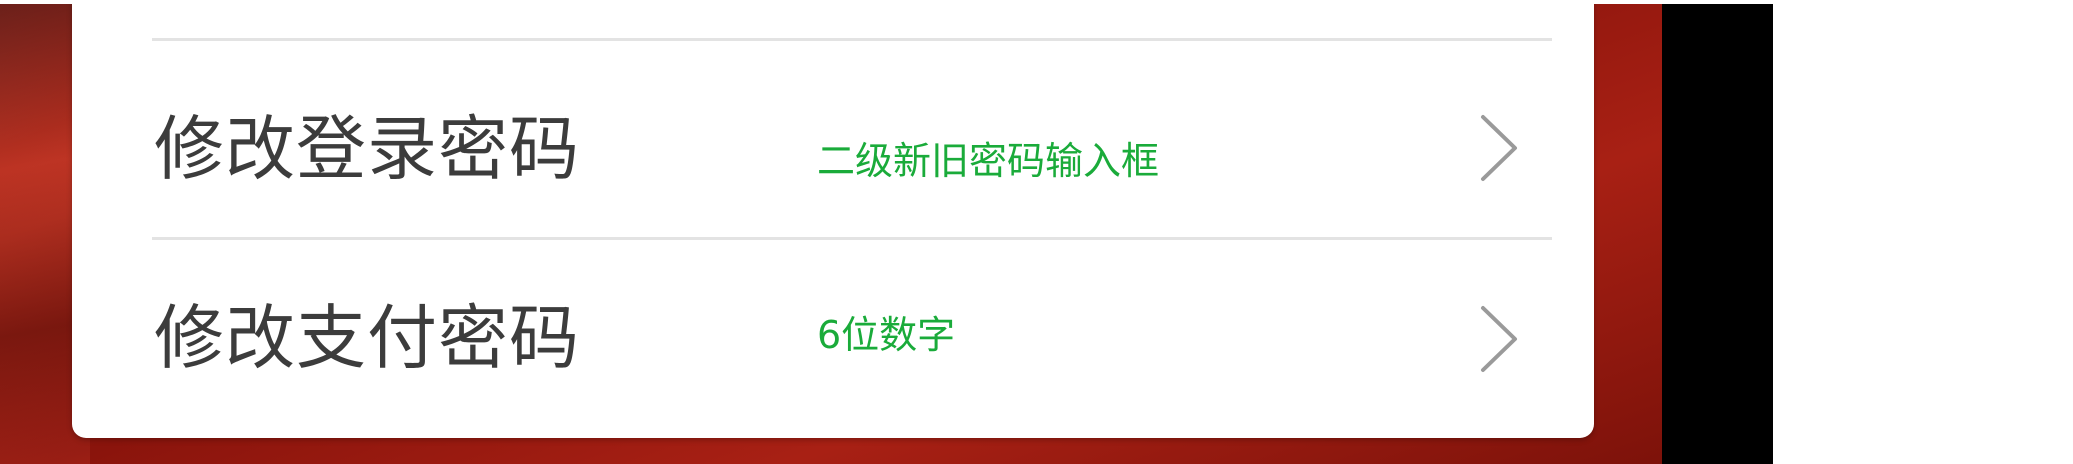 The image size is (2073, 464). What do you see at coordinates (1717, 234) in the screenshot?
I see `black-side-bar` at bounding box center [1717, 234].